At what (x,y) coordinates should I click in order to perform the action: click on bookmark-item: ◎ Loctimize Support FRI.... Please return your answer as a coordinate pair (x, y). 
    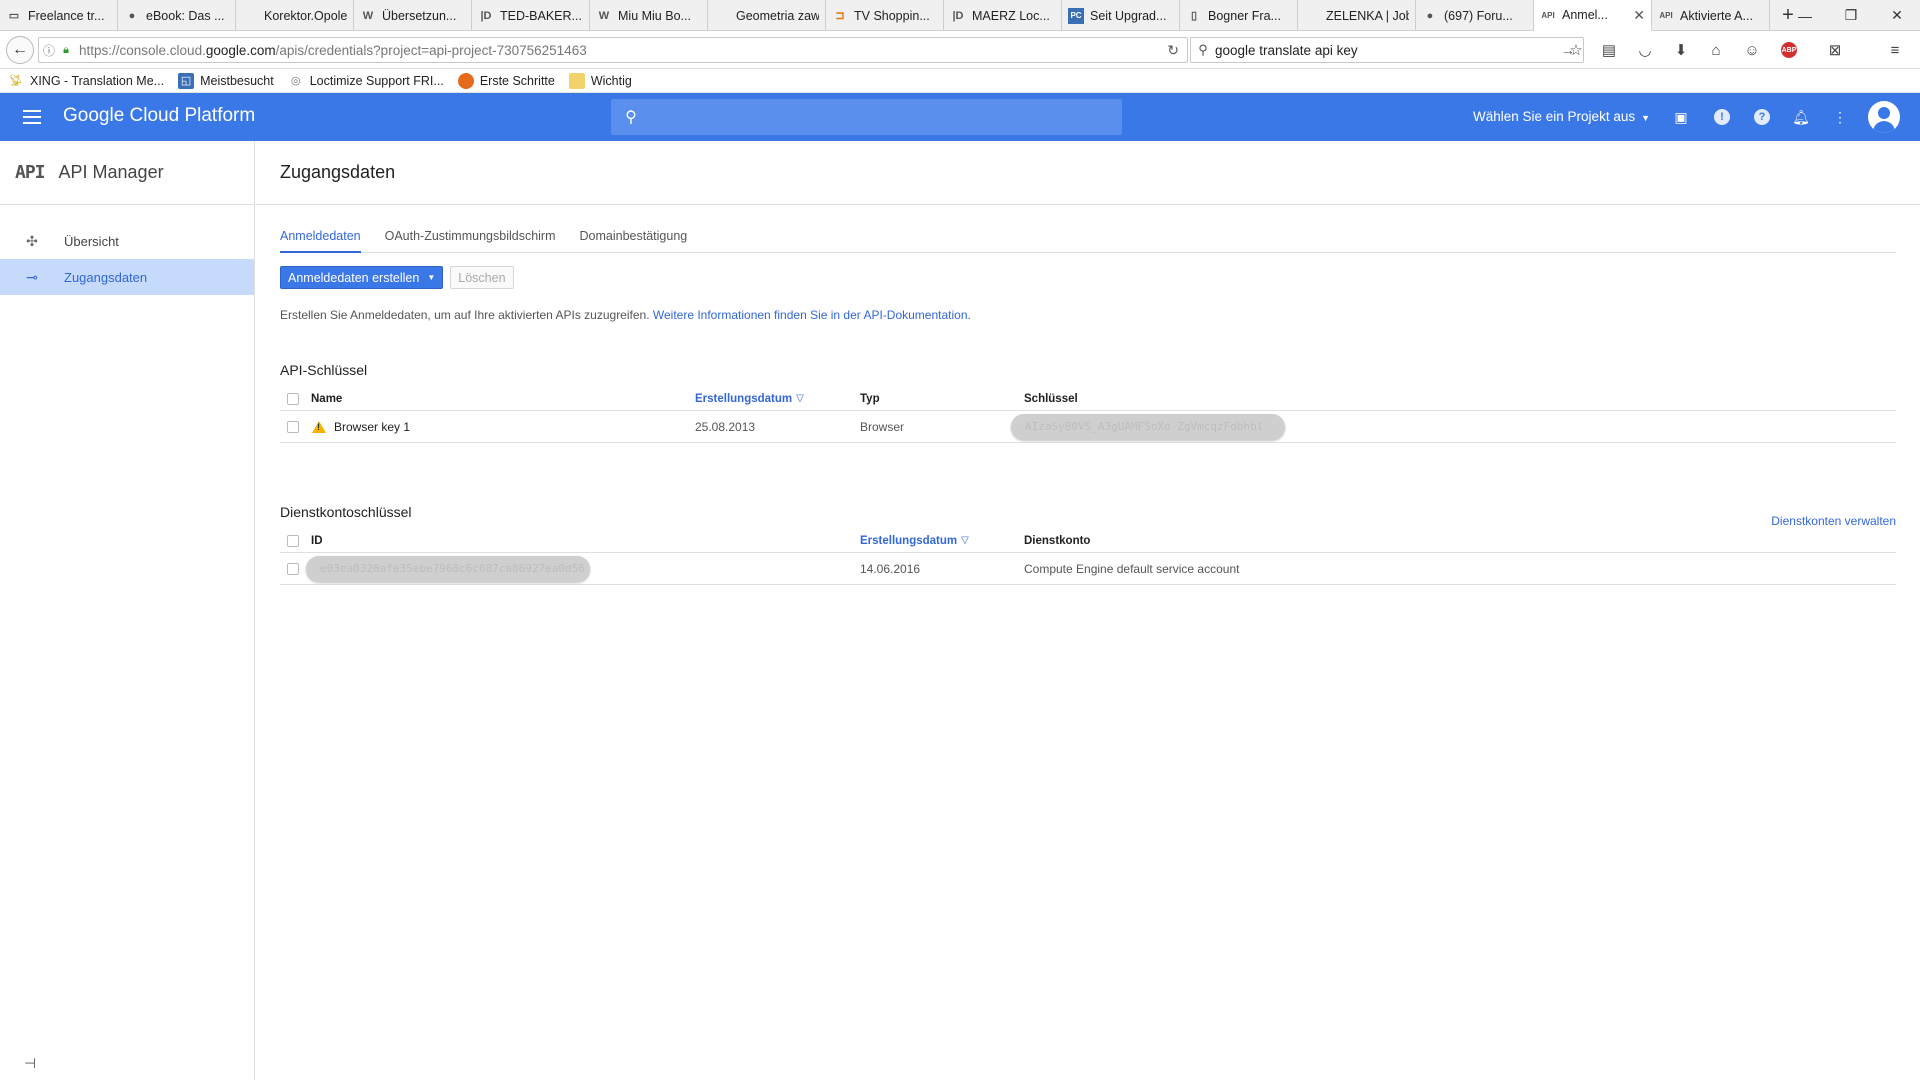
    Looking at the image, I should click on (366, 81).